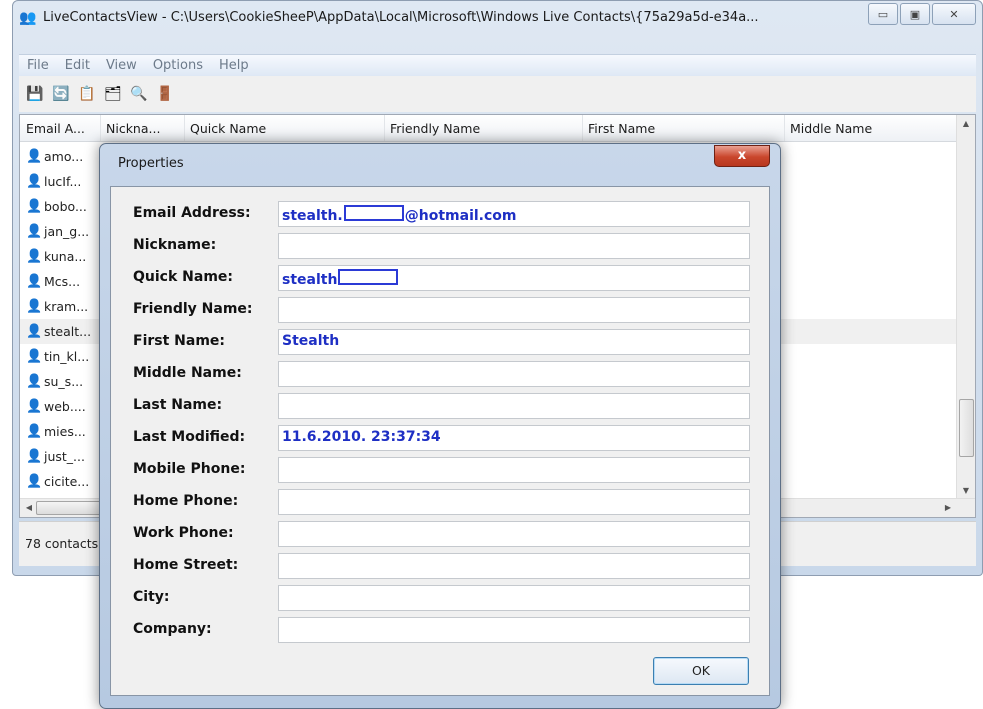  What do you see at coordinates (193, 309) in the screenshot?
I see `field-label: Friendly Name:` at bounding box center [193, 309].